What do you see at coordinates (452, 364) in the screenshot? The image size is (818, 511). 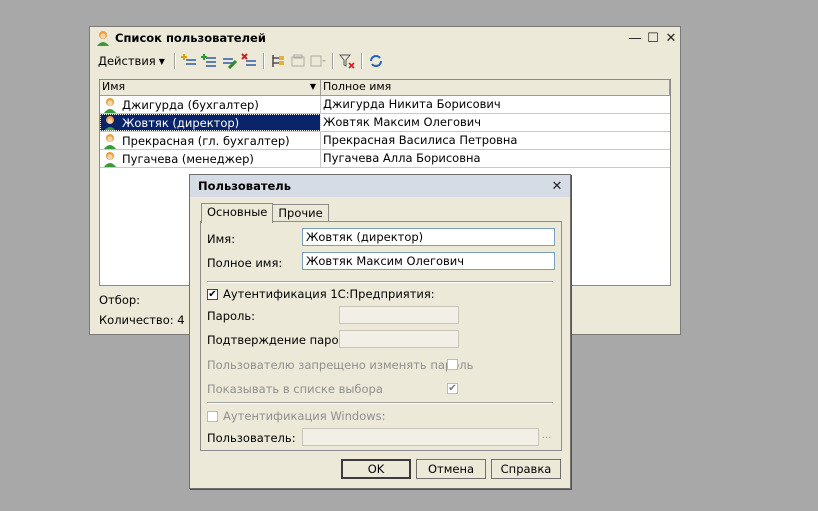 I see `forbid-change-checkbox` at bounding box center [452, 364].